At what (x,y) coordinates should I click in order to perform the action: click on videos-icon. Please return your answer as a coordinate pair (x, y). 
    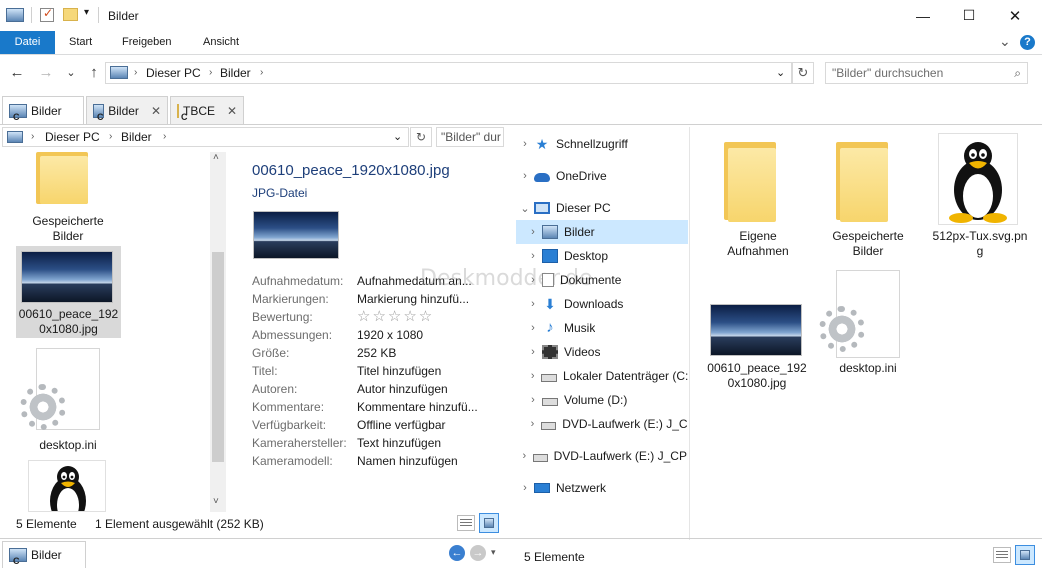
    Looking at the image, I should click on (550, 352).